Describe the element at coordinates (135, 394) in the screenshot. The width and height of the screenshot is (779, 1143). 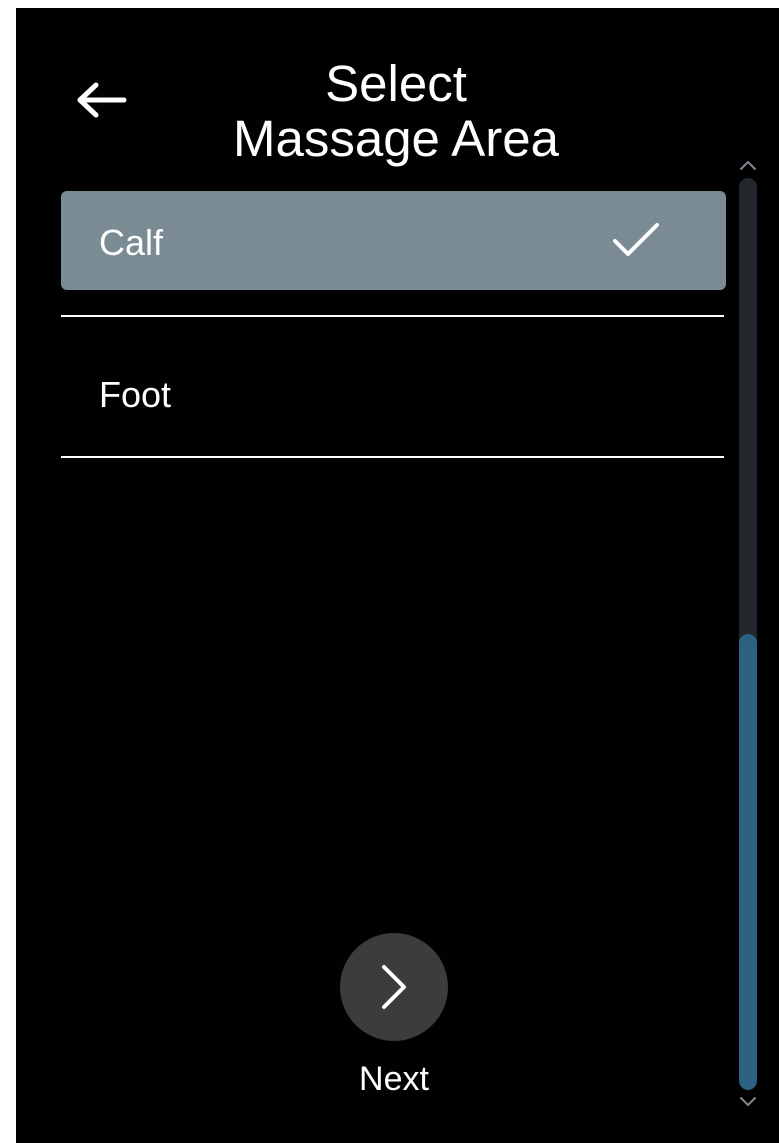
I see `option-foot-label: Foot` at that location.